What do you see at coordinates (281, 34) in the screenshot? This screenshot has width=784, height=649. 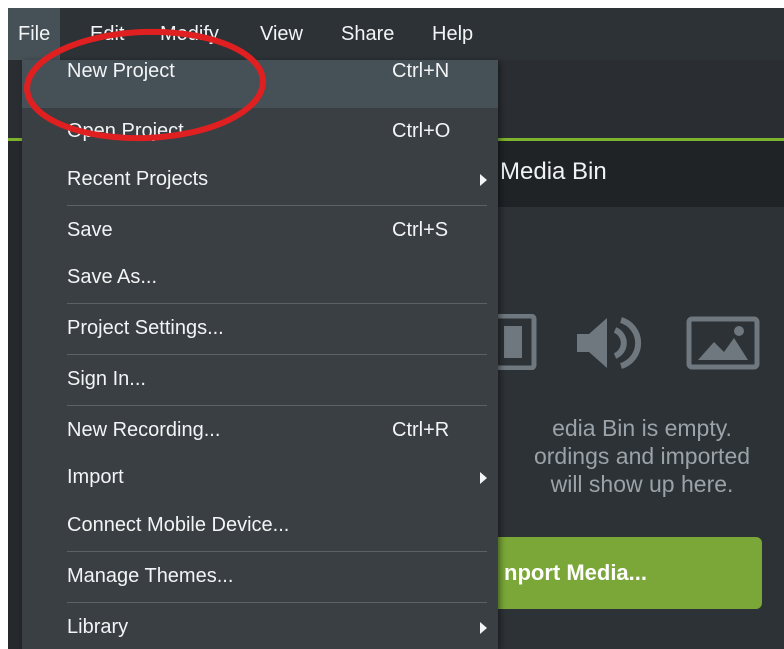 I see `menu-view: View` at bounding box center [281, 34].